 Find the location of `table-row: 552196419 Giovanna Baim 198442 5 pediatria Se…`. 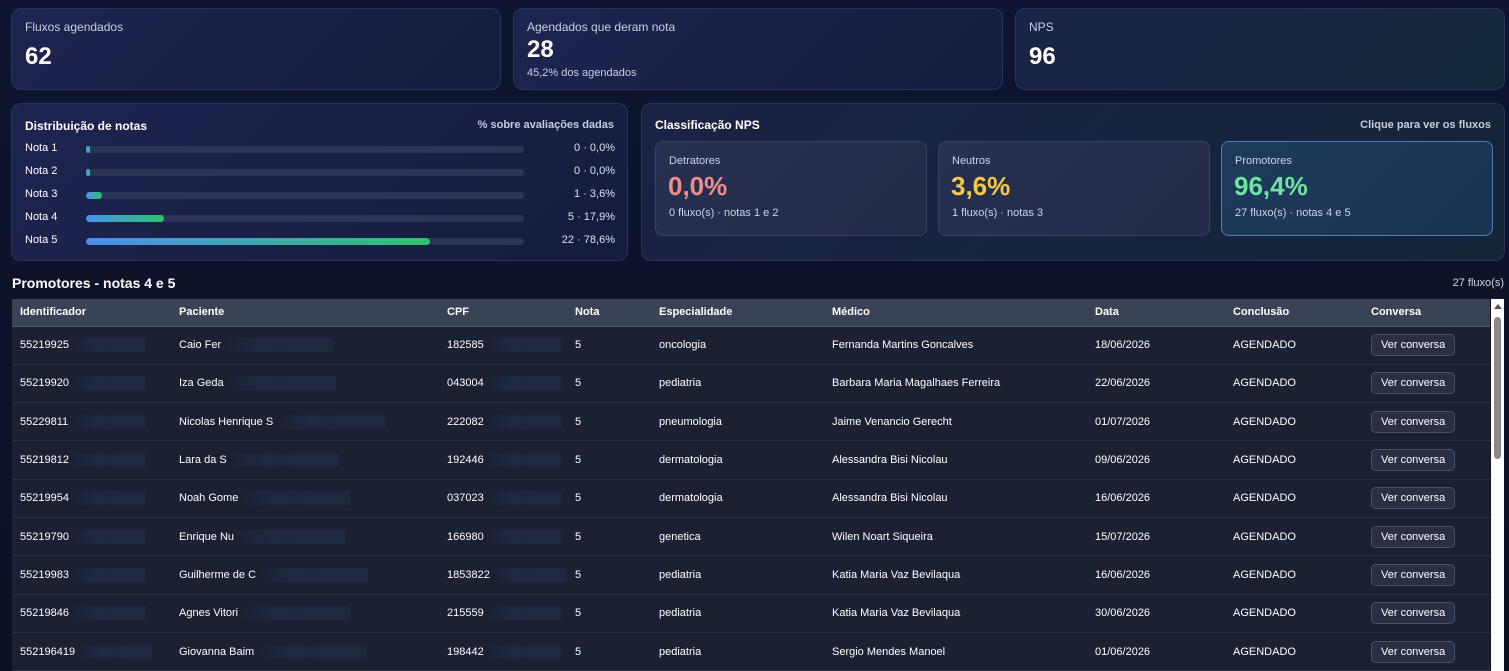

table-row: 552196419 Giovanna Baim 198442 5 pediatria Se… is located at coordinates (751, 651).